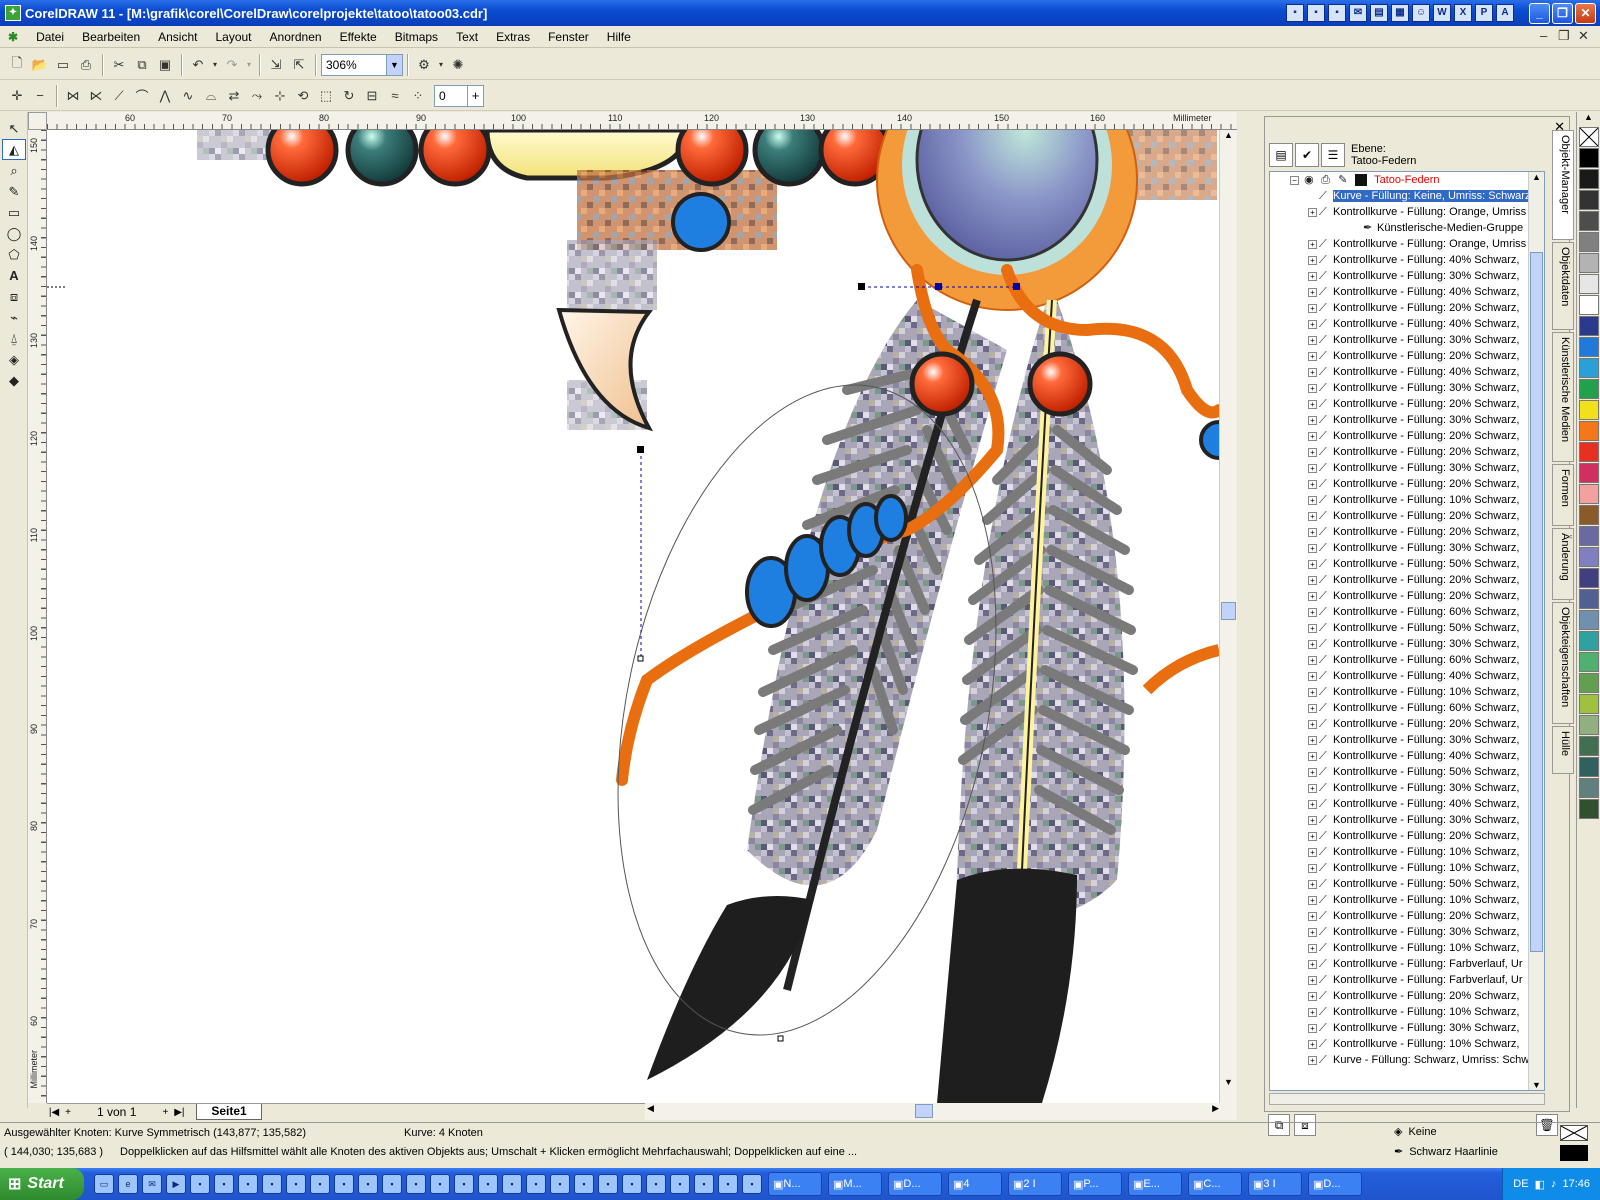 Image resolution: width=1600 pixels, height=1200 pixels. I want to click on menu-text: Text, so click(467, 37).